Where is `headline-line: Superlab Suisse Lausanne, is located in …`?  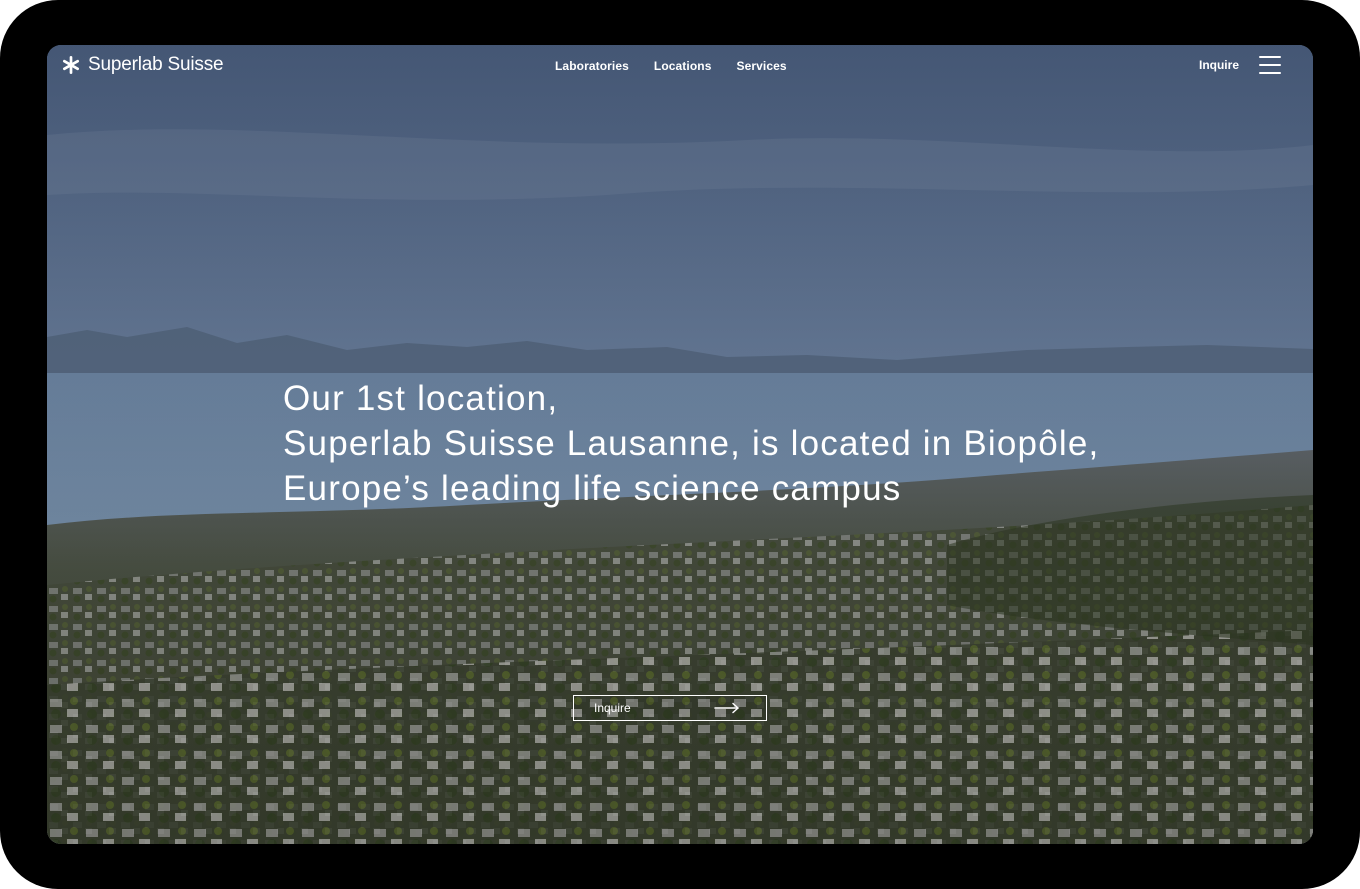
headline-line: Superlab Suisse Lausanne, is located in … is located at coordinates (691, 443).